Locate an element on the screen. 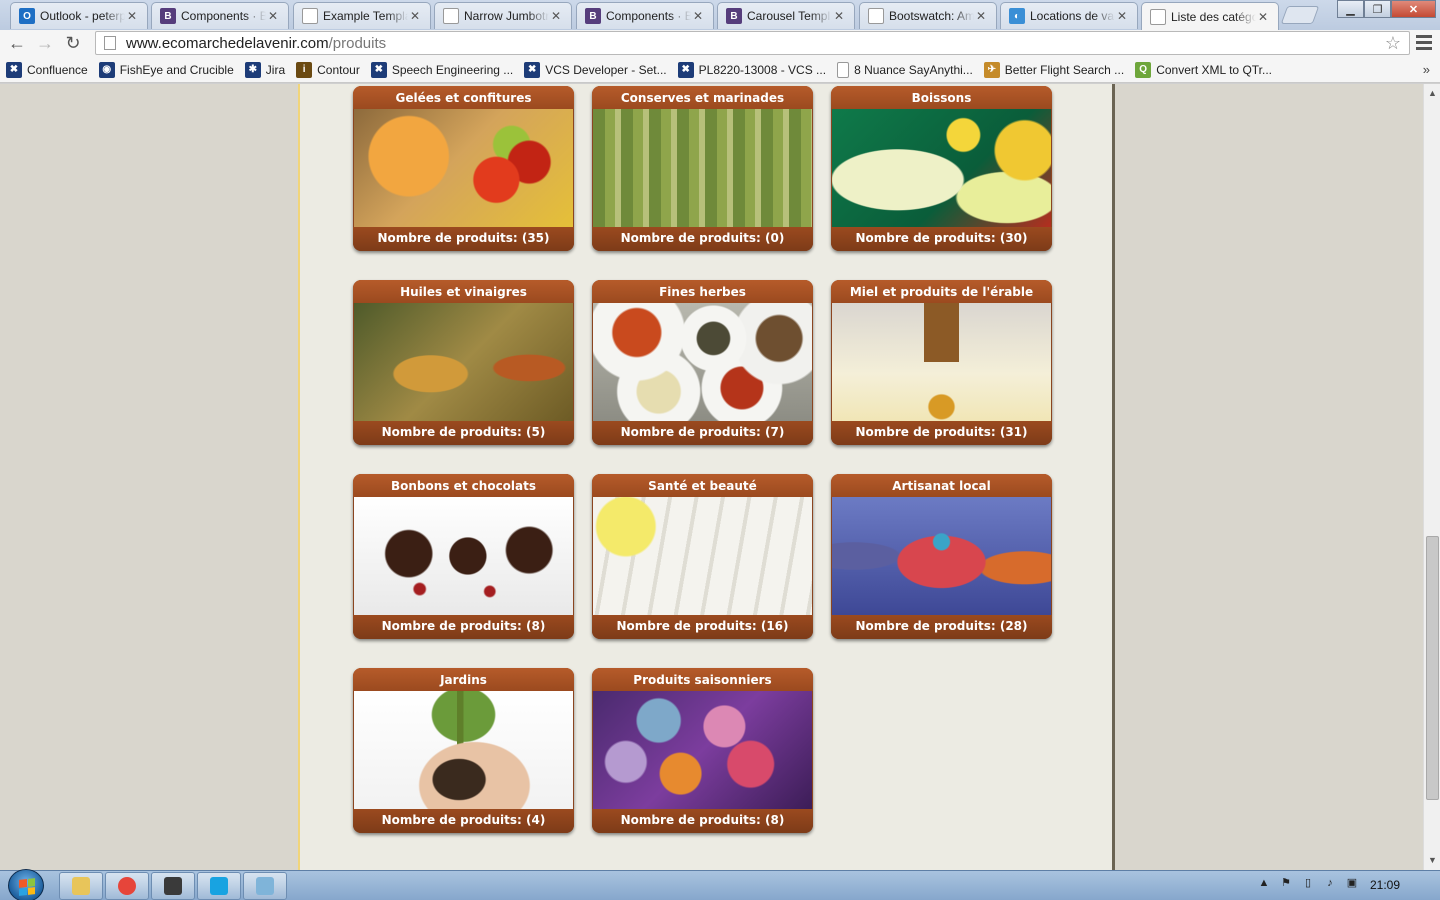  close-window-button: ✕ is located at coordinates (1413, 9).